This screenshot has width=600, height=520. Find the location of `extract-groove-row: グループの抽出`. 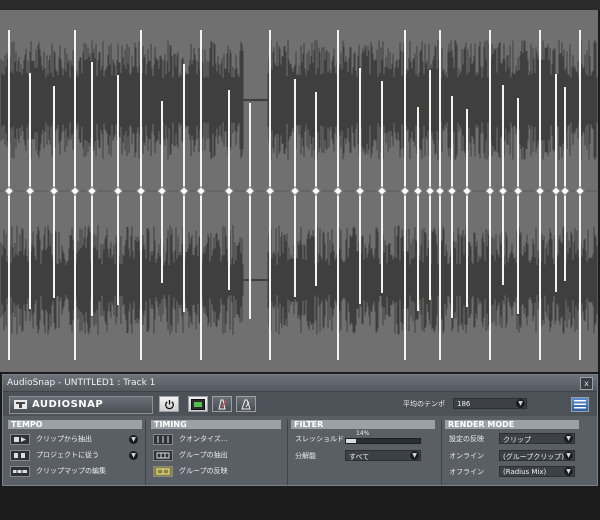

extract-groove-row: グループの抽出 is located at coordinates (190, 455).